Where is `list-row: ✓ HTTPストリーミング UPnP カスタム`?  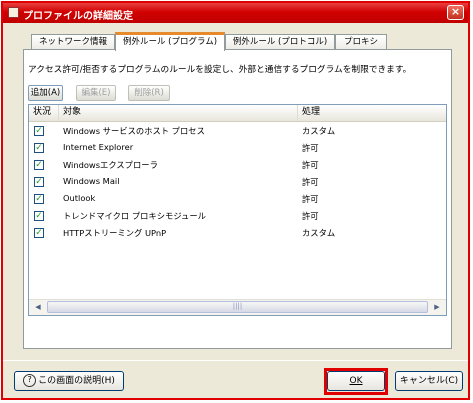 list-row: ✓ HTTPストリーミング UPnP カスタム is located at coordinates (237, 233).